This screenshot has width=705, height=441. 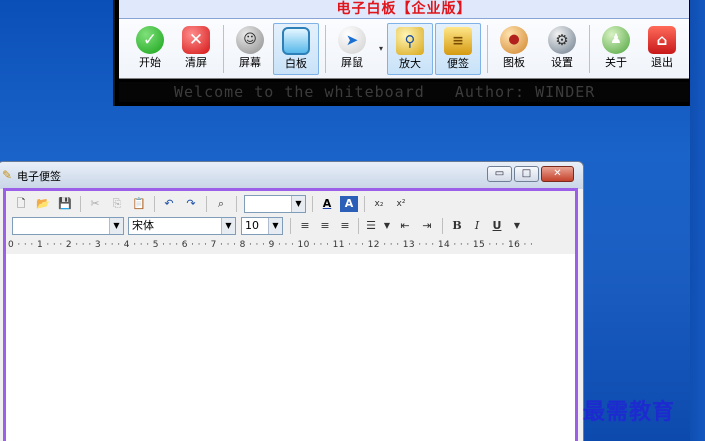 I want to click on magnifier-icon: ⚲, so click(x=410, y=41).